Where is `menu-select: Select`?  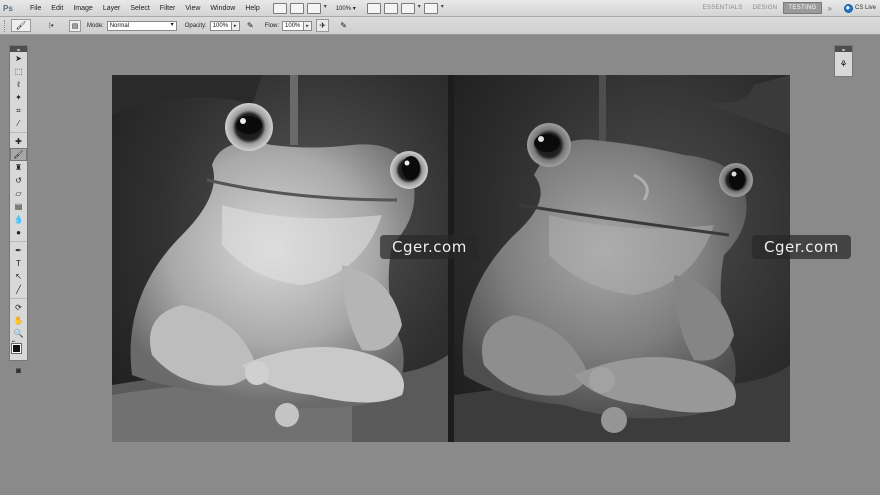 menu-select: Select is located at coordinates (139, 8).